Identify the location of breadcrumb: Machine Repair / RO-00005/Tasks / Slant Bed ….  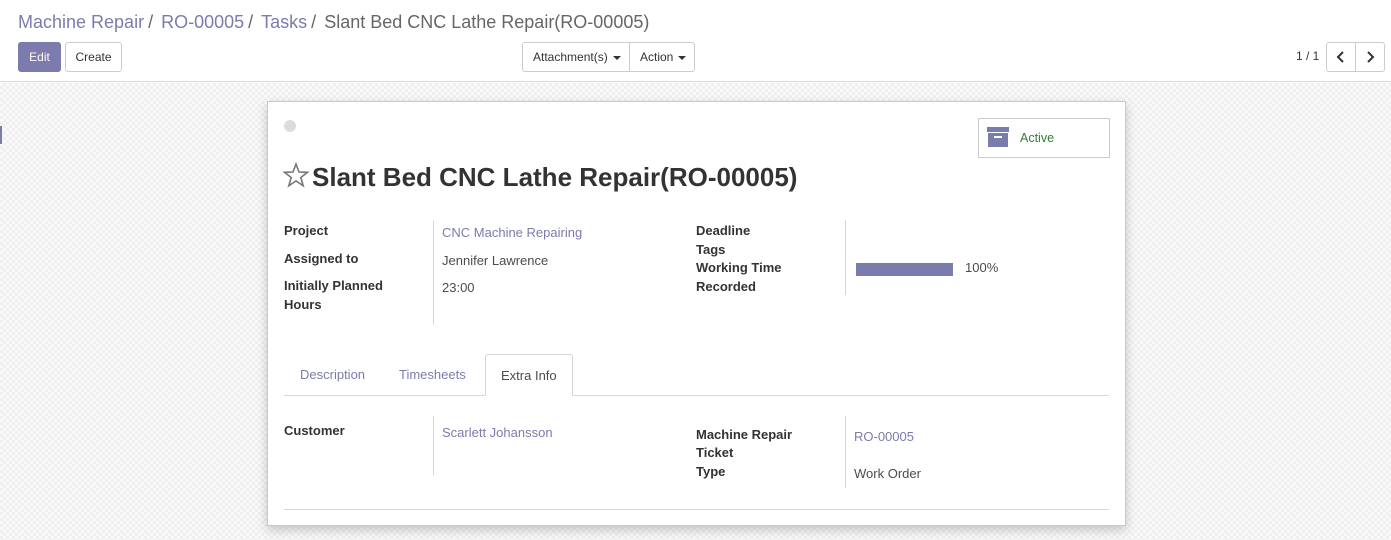
(333, 22).